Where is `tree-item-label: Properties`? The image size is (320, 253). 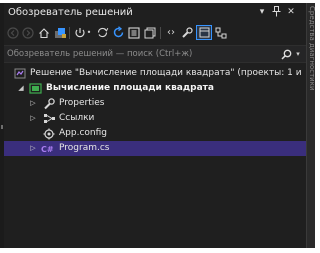 tree-item-label: Properties is located at coordinates (82, 103).